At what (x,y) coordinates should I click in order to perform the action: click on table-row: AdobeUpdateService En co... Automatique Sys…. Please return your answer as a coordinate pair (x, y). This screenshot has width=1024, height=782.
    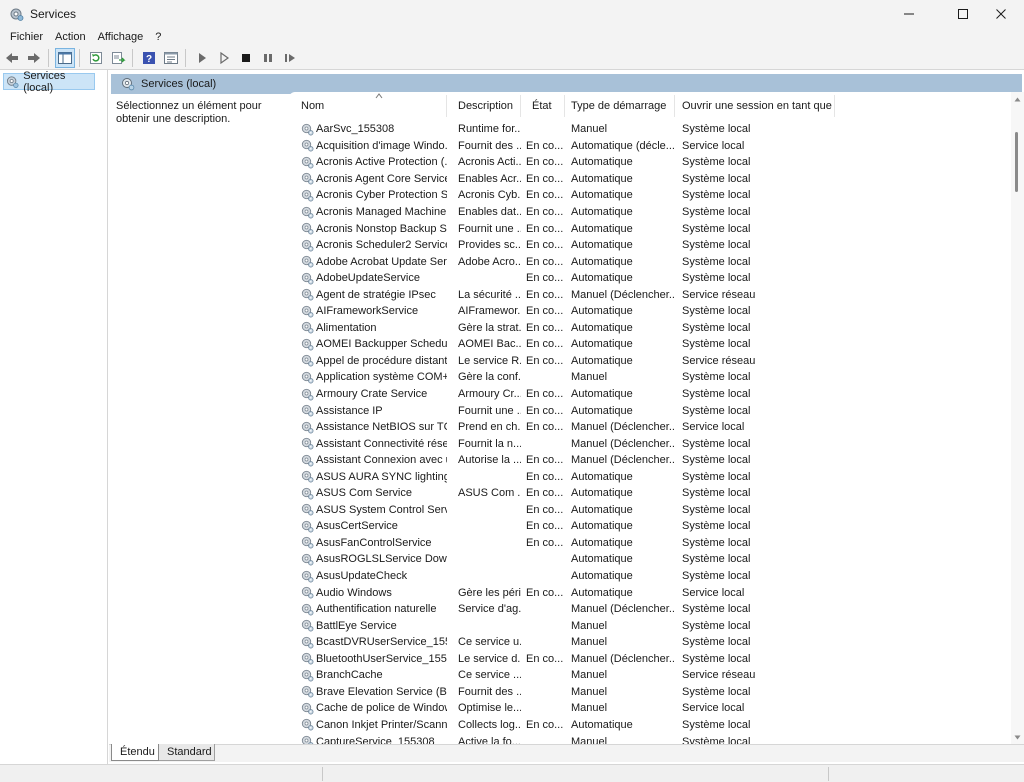
    Looking at the image, I should click on (651, 278).